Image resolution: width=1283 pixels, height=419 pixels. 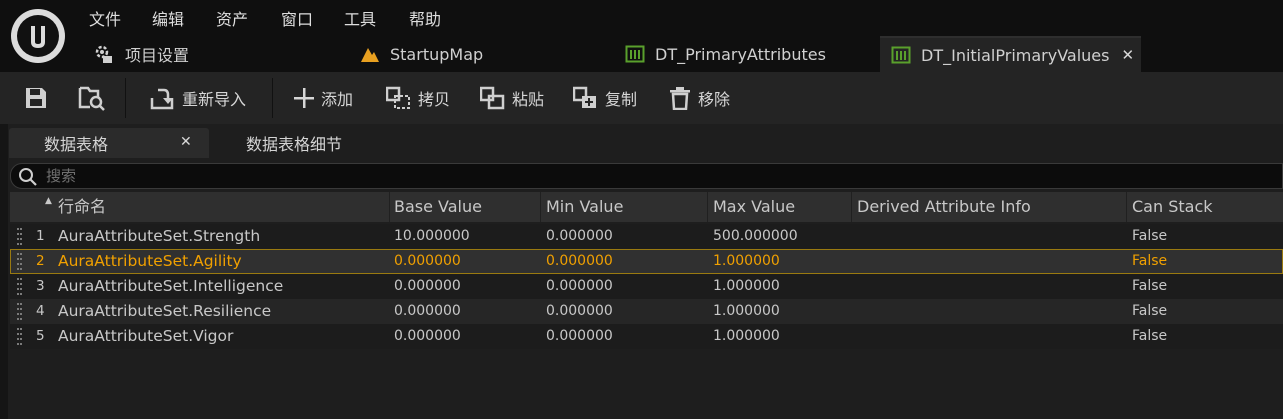 I want to click on tab-data-table-details: 数据表格细节, so click(x=294, y=143).